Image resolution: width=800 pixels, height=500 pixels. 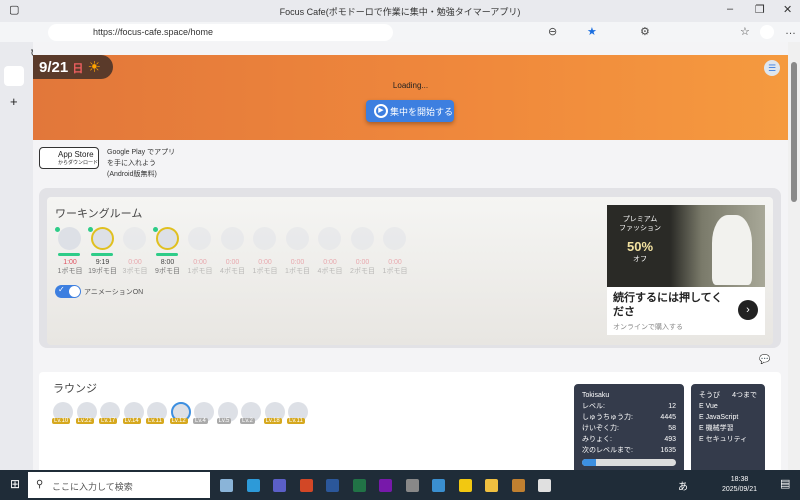 What do you see at coordinates (708, 406) in the screenshot?
I see `equip-item: E Vue` at bounding box center [708, 406].